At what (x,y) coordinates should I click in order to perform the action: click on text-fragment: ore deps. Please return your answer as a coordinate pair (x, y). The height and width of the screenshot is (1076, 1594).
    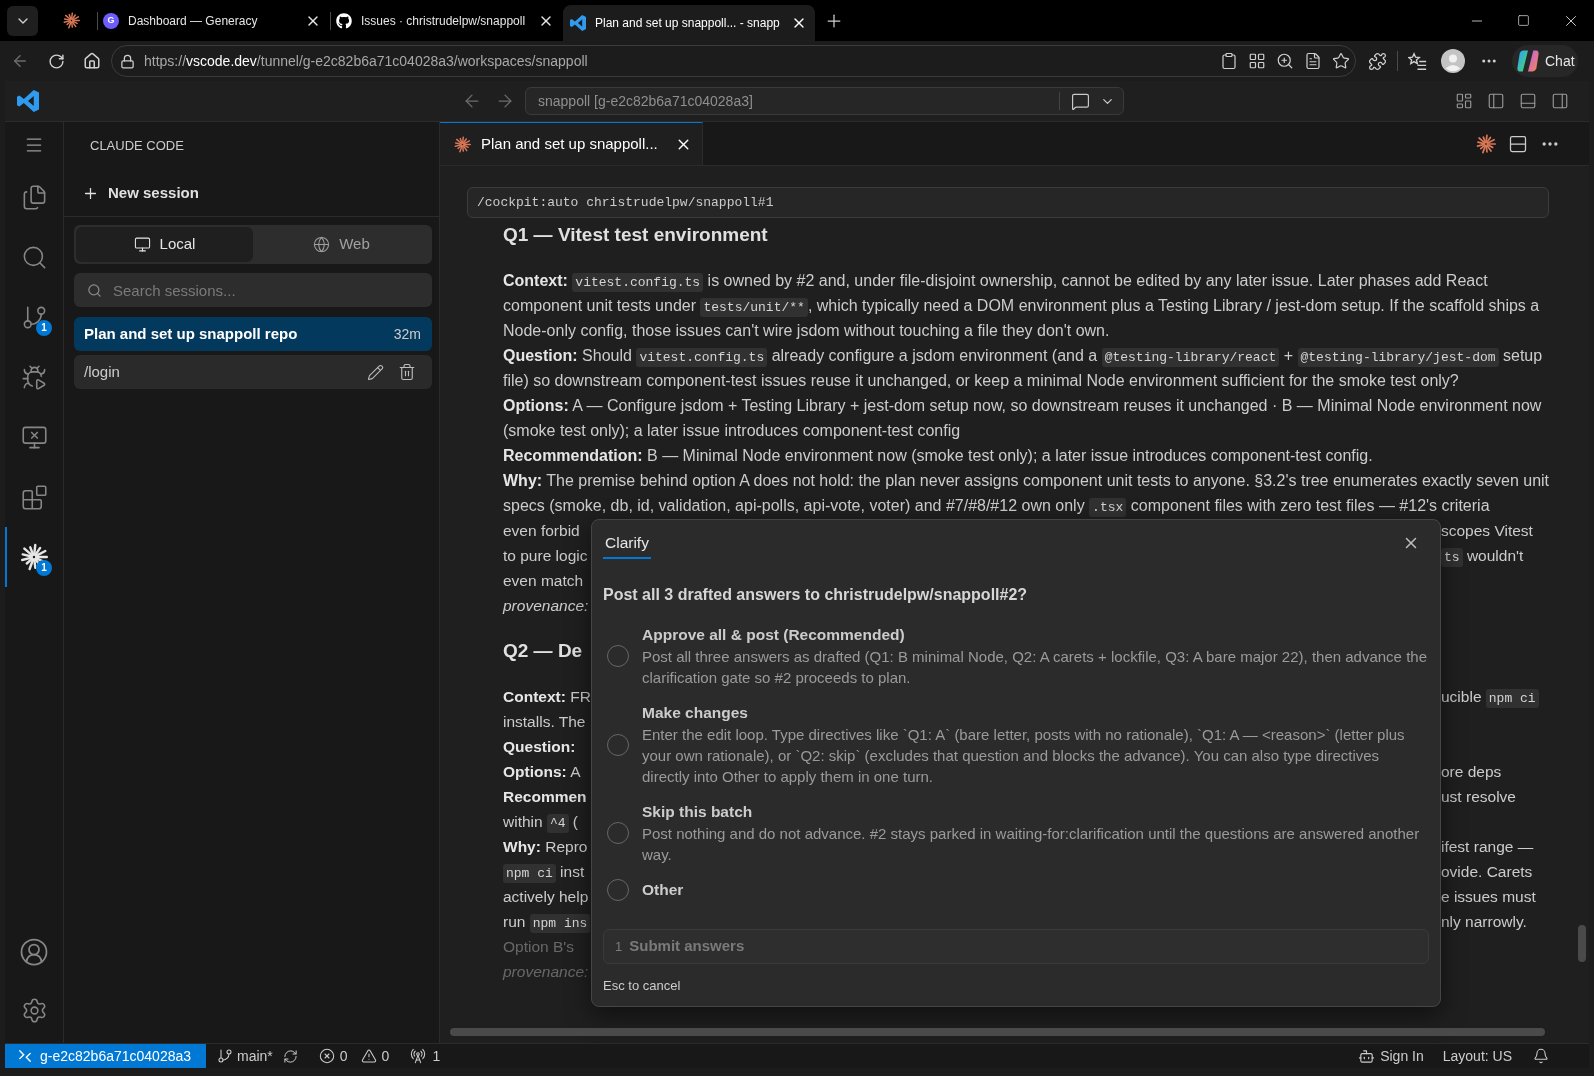
    Looking at the image, I should click on (1471, 772).